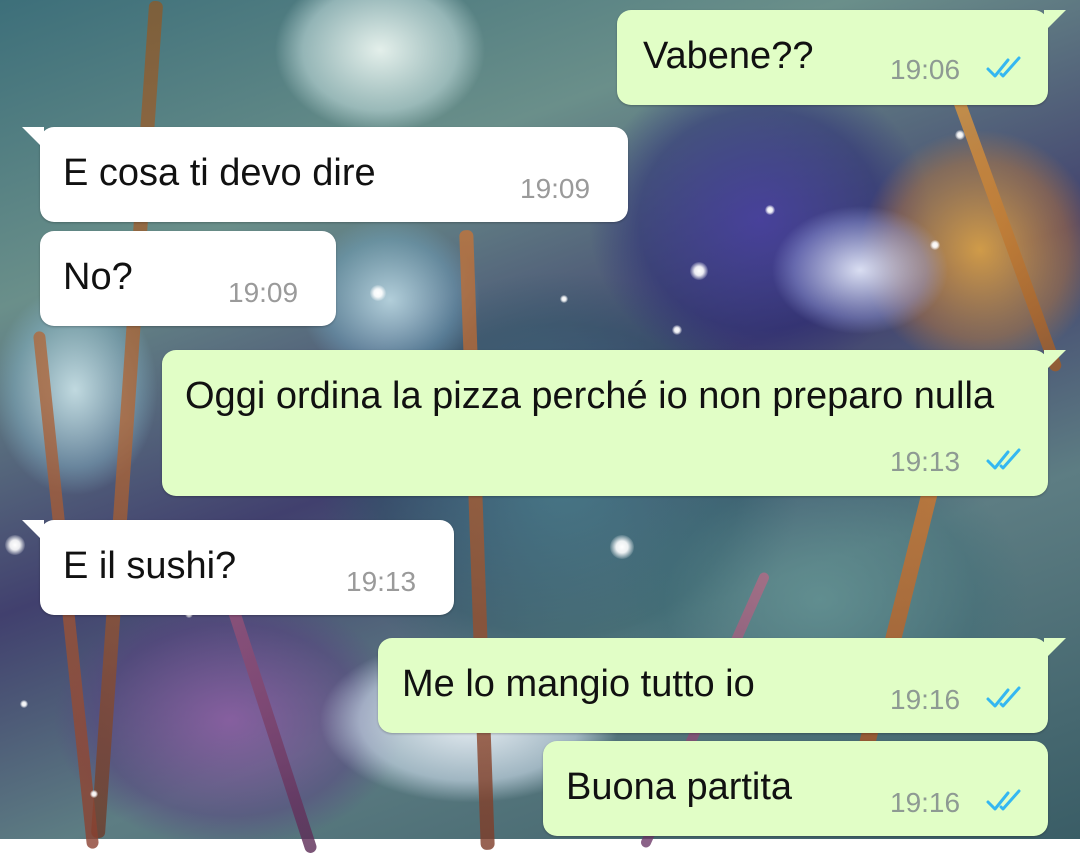 The width and height of the screenshot is (1080, 855). Describe the element at coordinates (841, 57) in the screenshot. I see `message-bubble-outgoing: Vabene?? 19:06` at that location.